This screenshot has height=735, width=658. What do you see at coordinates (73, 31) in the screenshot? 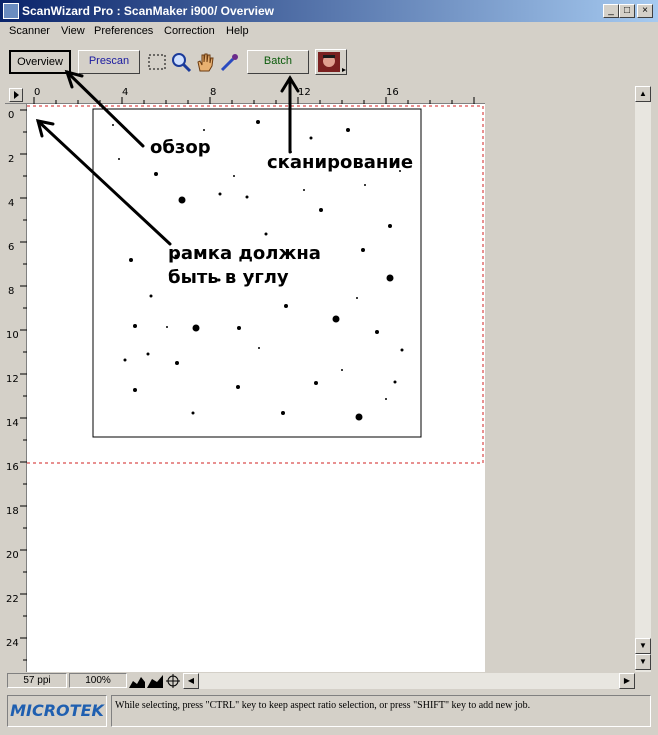
I see `menu-view: View` at bounding box center [73, 31].